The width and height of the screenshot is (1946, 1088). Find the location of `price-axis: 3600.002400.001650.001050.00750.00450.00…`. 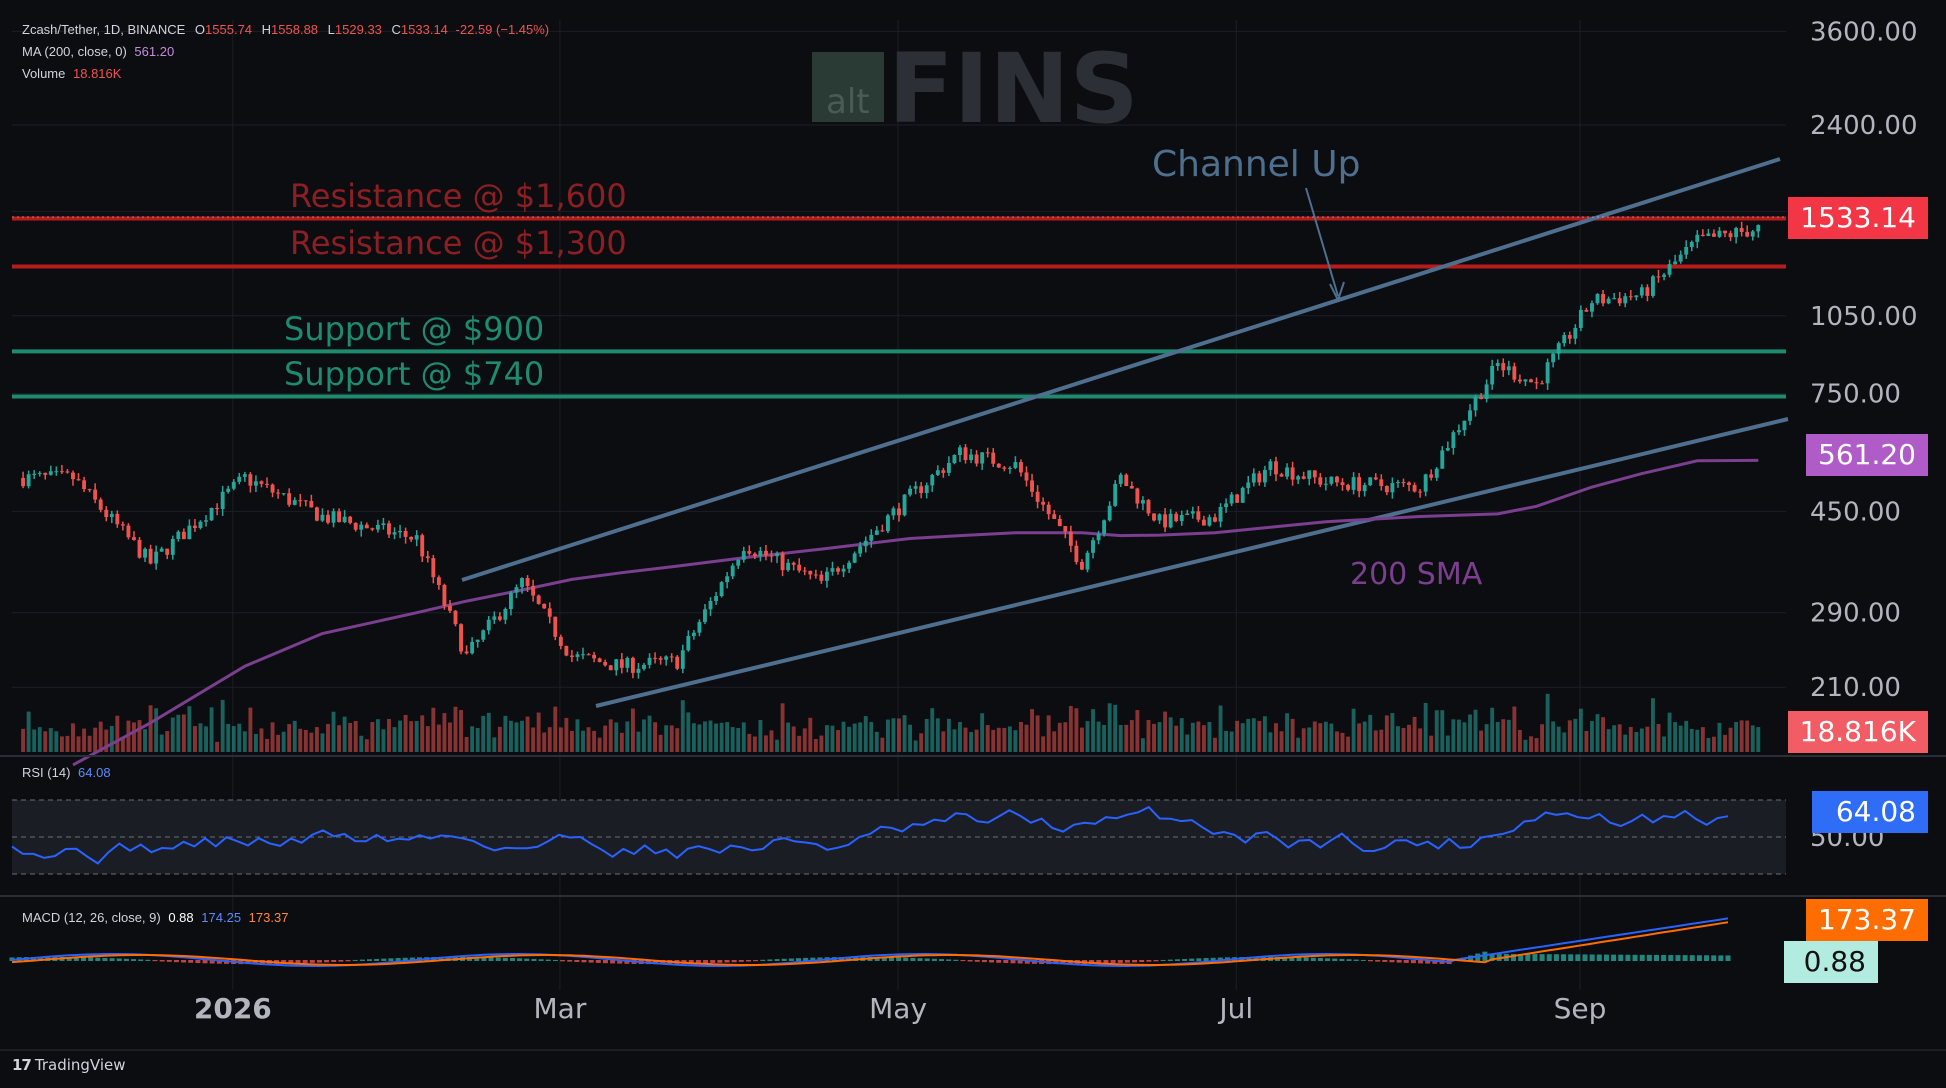

price-axis: 3600.002400.001650.001050.00750.00450.00… is located at coordinates (1864, 360).